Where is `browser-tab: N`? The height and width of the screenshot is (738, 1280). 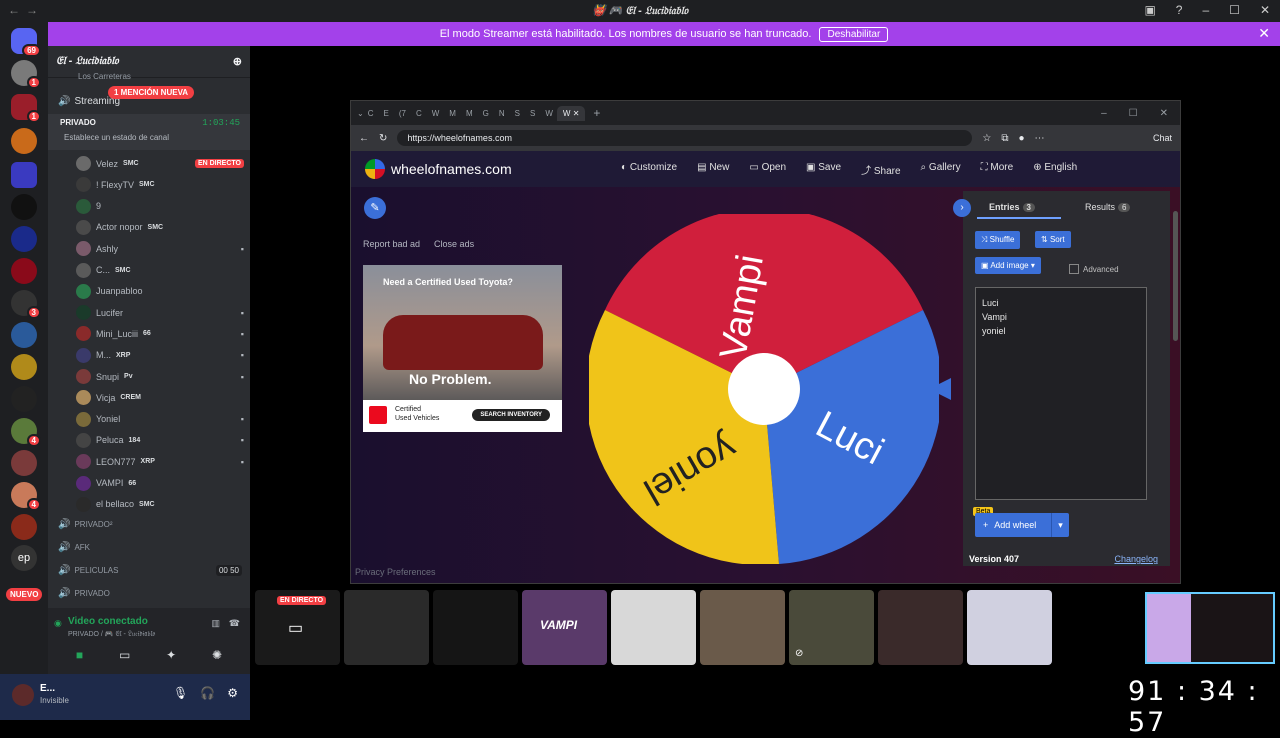 browser-tab: N is located at coordinates (502, 113).